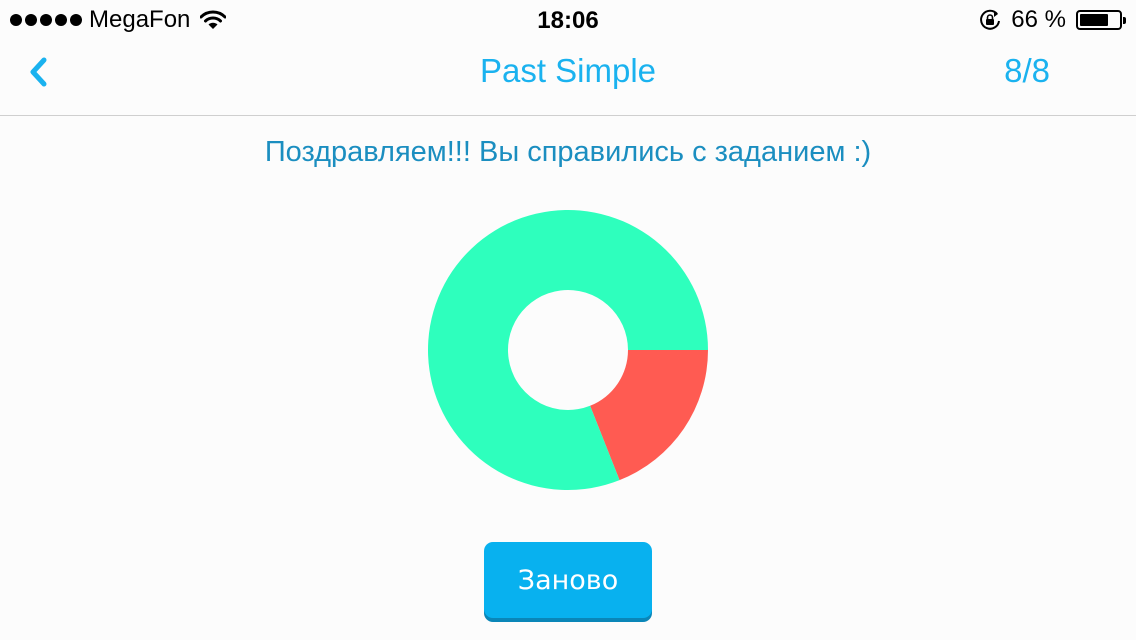 The width and height of the screenshot is (1136, 640). What do you see at coordinates (990, 19) in the screenshot?
I see `rotation-lock-icon` at bounding box center [990, 19].